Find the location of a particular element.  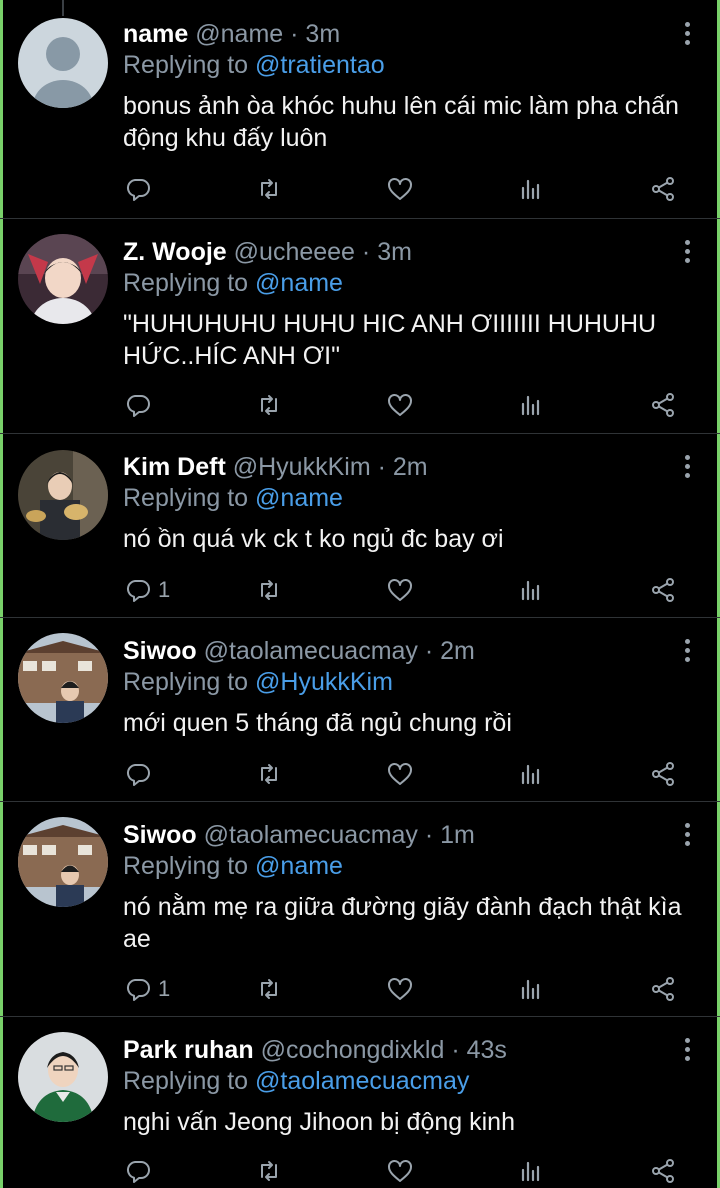

tweet-header: Kim Deft @HyukkKim · 2m is located at coordinates (275, 467).